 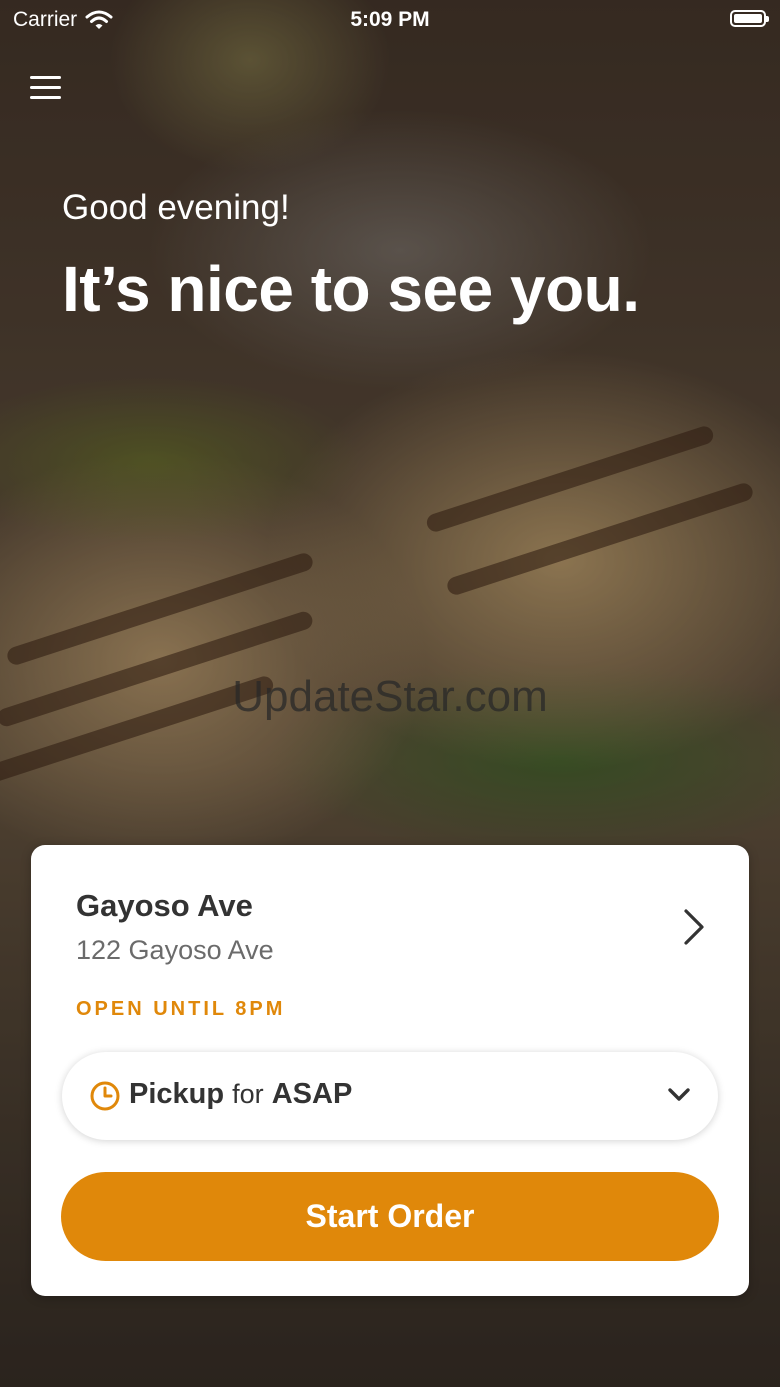 What do you see at coordinates (312, 1094) in the screenshot?
I see `order-time: ASAP` at bounding box center [312, 1094].